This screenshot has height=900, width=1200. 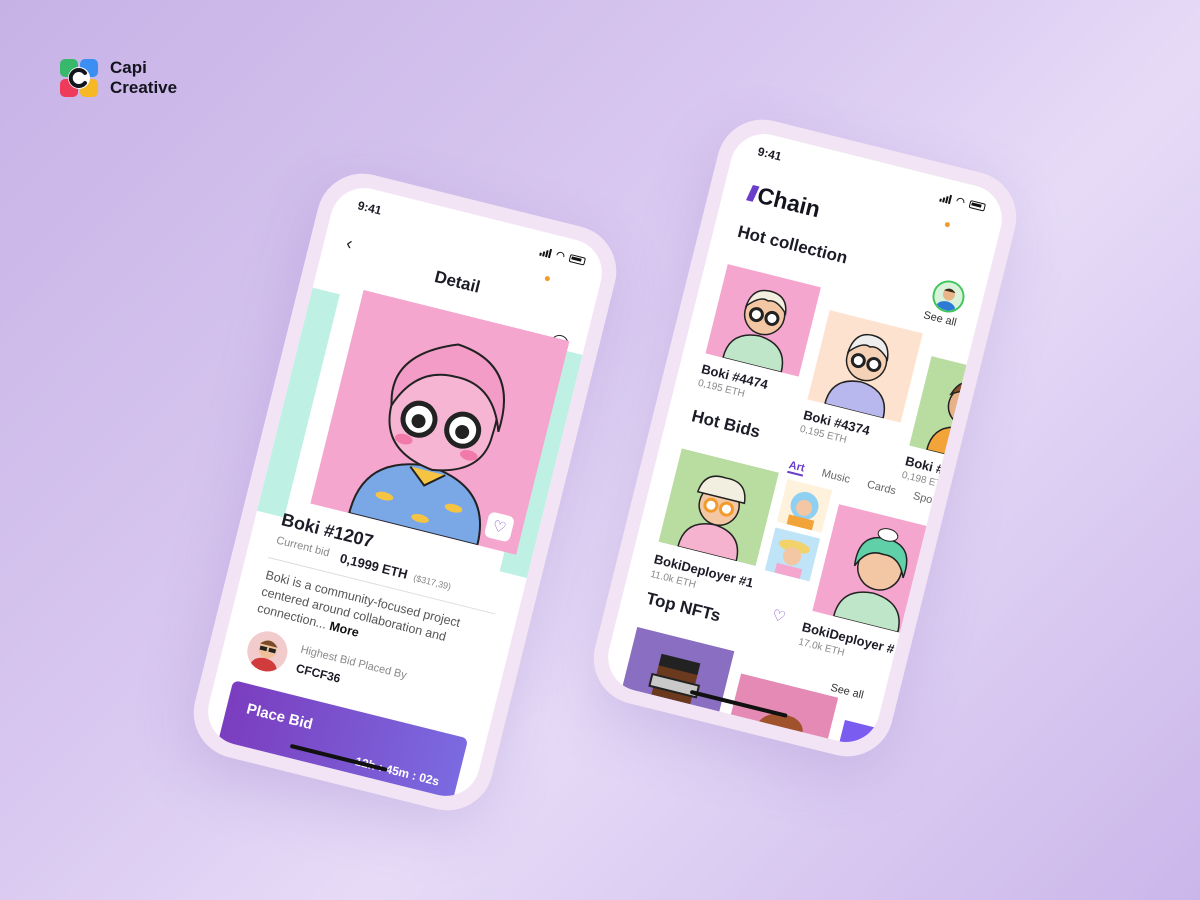 I want to click on top-nfts-title: Top NFTs, so click(x=683, y=607).